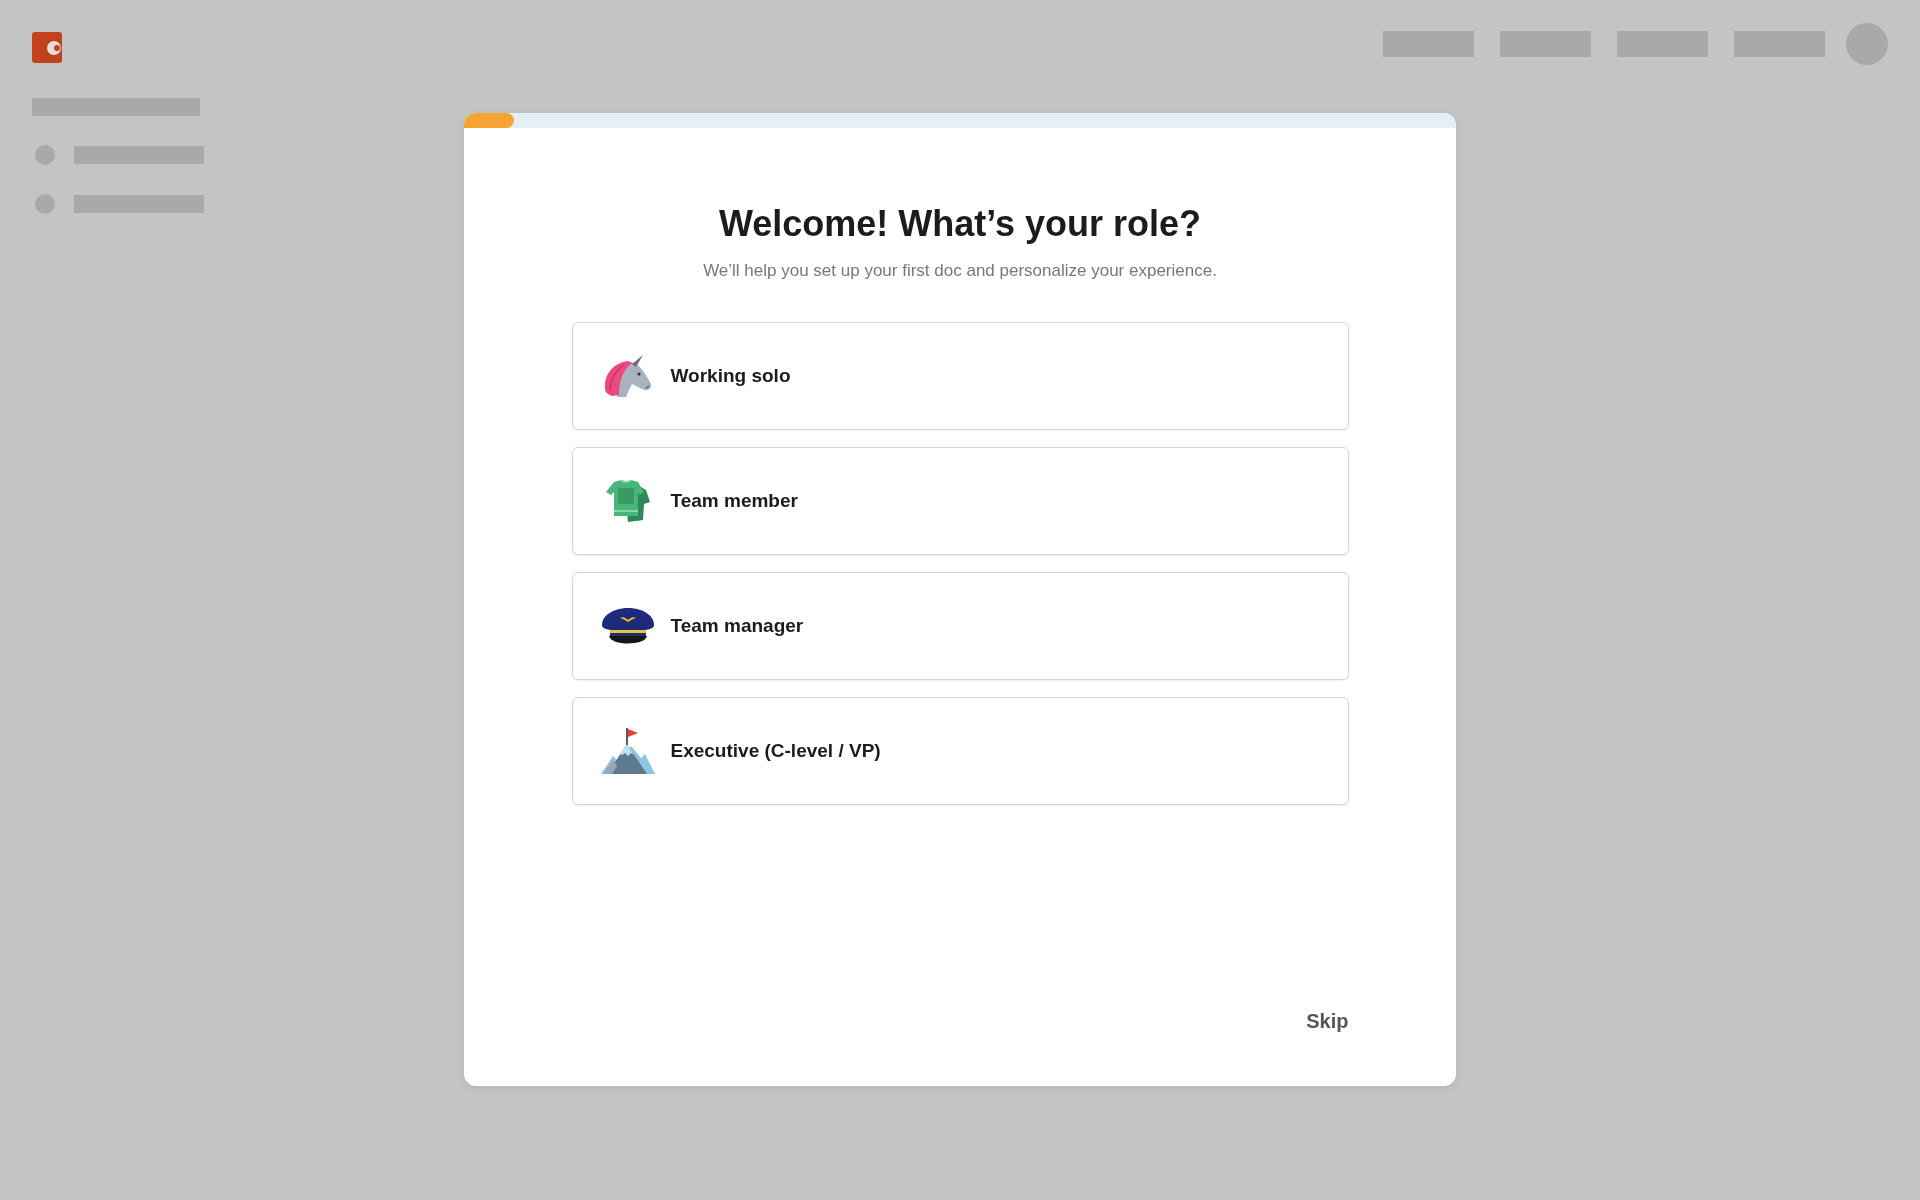  Describe the element at coordinates (960, 224) in the screenshot. I see `dialog-title: Welcome! What’s your role?` at that location.